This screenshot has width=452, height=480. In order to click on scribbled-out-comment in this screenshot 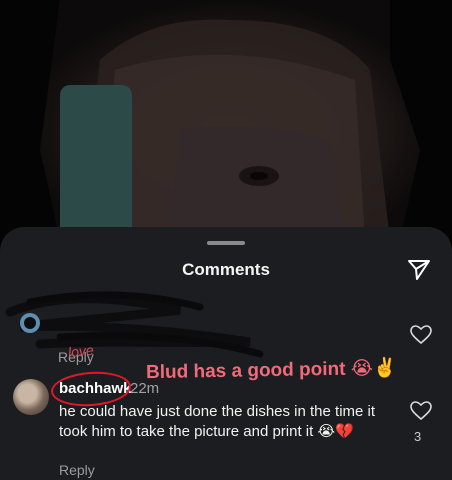, I will do `click(134, 324)`.